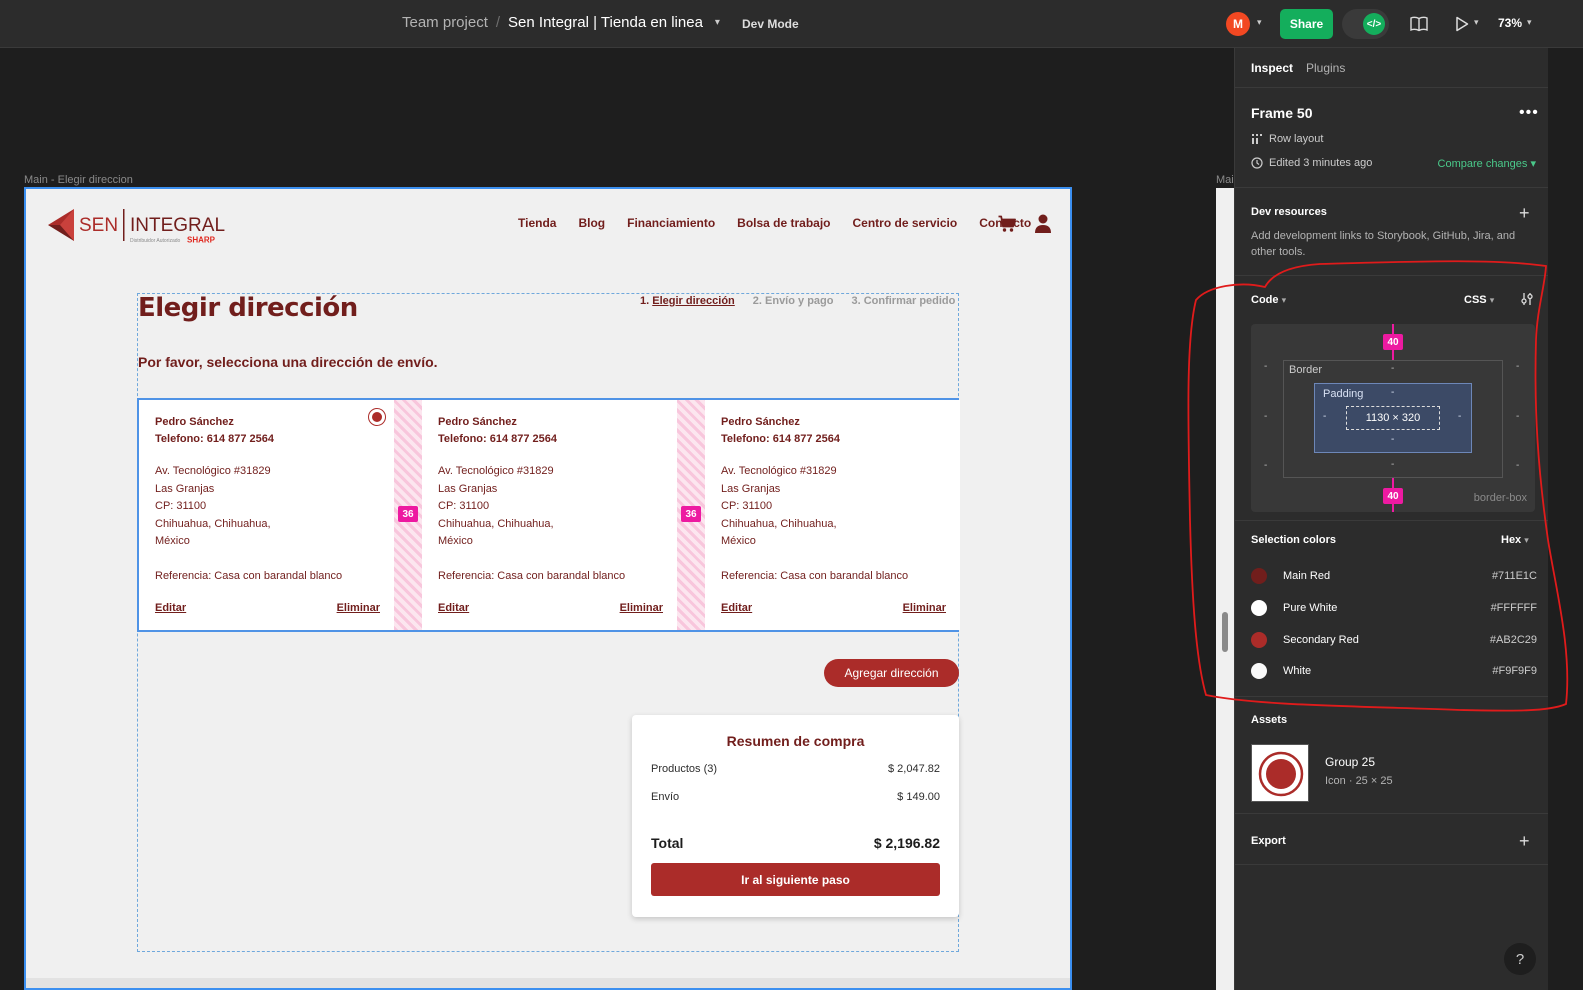 The height and width of the screenshot is (990, 1583). What do you see at coordinates (795, 797) in the screenshot?
I see `summary-row-shipping: Envío $ 149.00` at bounding box center [795, 797].